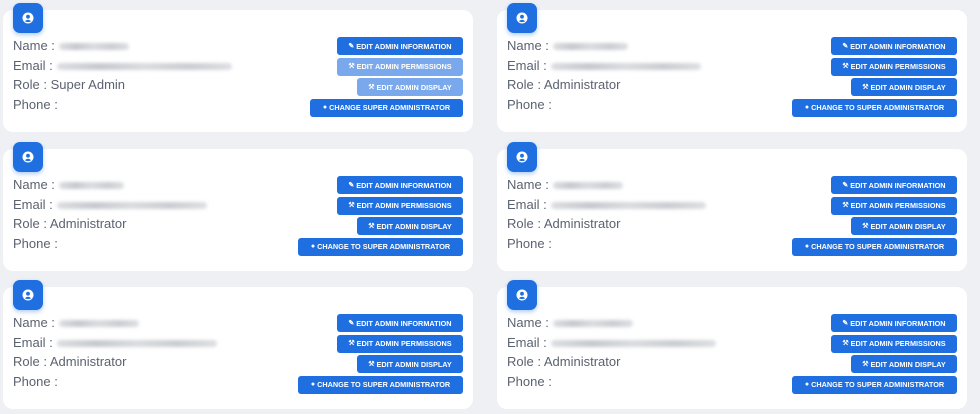 The height and width of the screenshot is (414, 980). What do you see at coordinates (386, 107) in the screenshot?
I see `change-super-administrator-button: ● CHANGE SUPER ADMINISTRATOR` at bounding box center [386, 107].